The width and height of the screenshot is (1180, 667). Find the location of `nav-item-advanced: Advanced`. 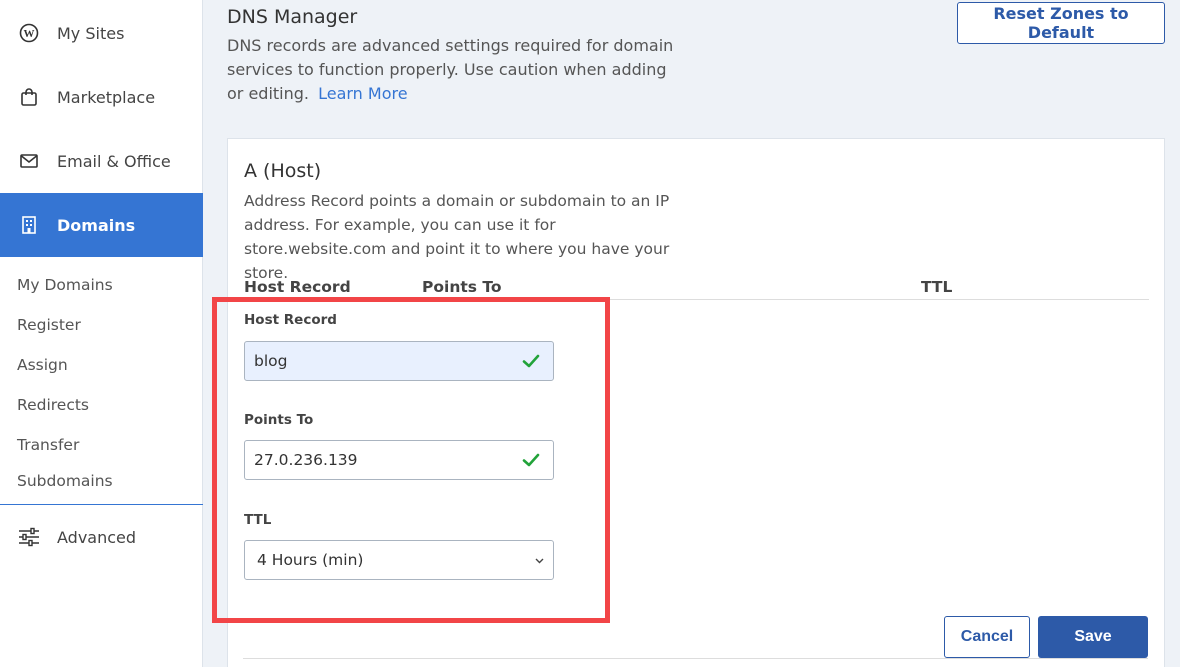

nav-item-advanced: Advanced is located at coordinates (101, 537).